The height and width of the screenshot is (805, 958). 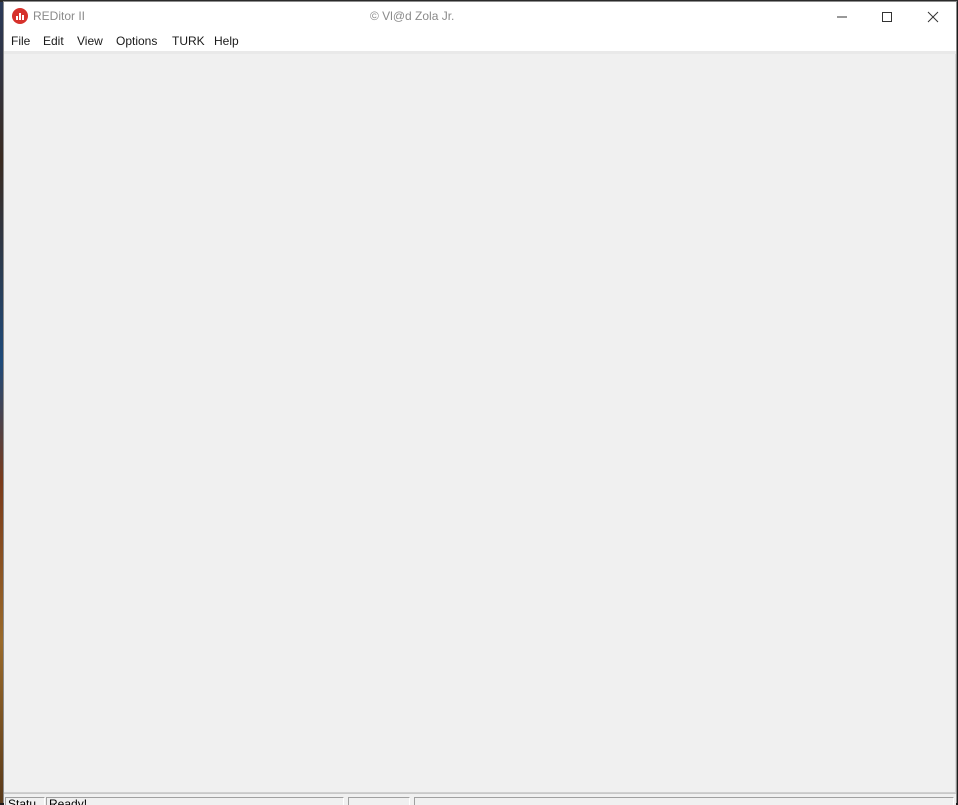 I want to click on status-panel-message: Ready!, so click(x=195, y=801).